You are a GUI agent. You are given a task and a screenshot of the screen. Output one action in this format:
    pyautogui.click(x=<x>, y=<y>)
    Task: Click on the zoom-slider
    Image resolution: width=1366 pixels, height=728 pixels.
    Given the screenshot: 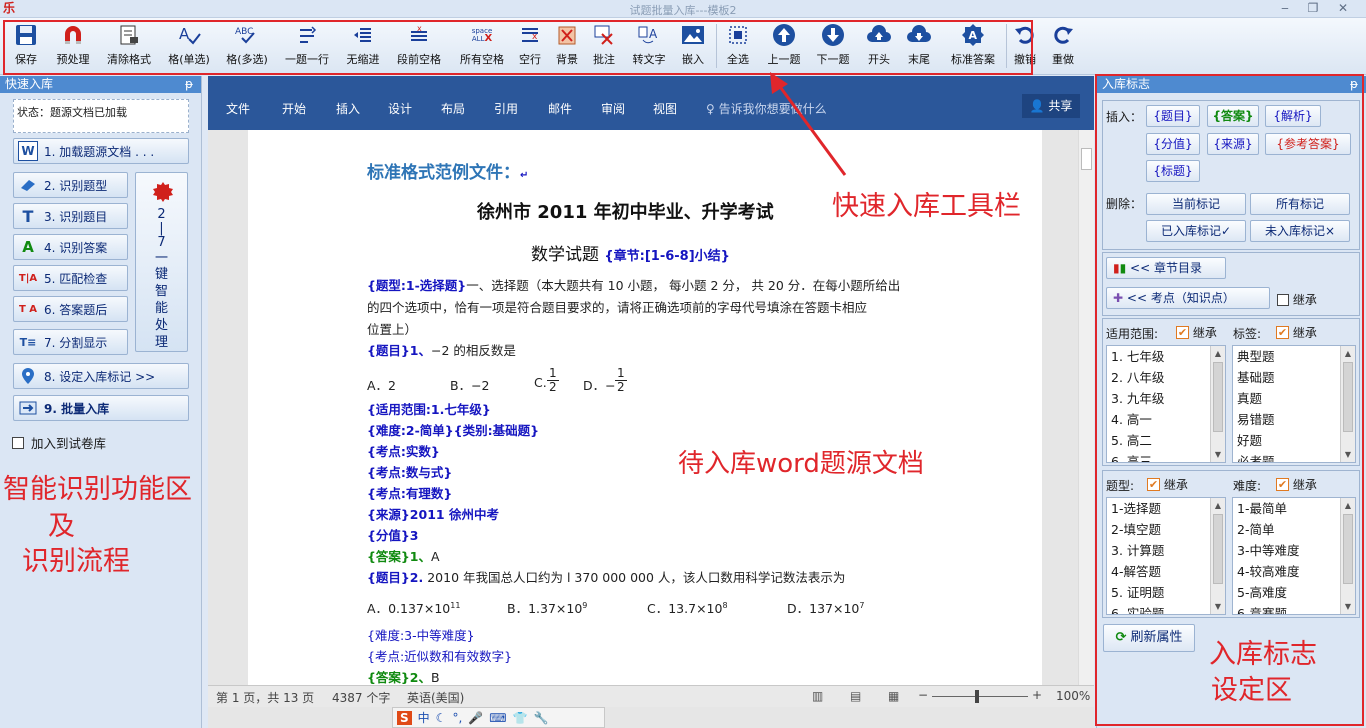 What is the action you would take?
    pyautogui.click(x=980, y=696)
    